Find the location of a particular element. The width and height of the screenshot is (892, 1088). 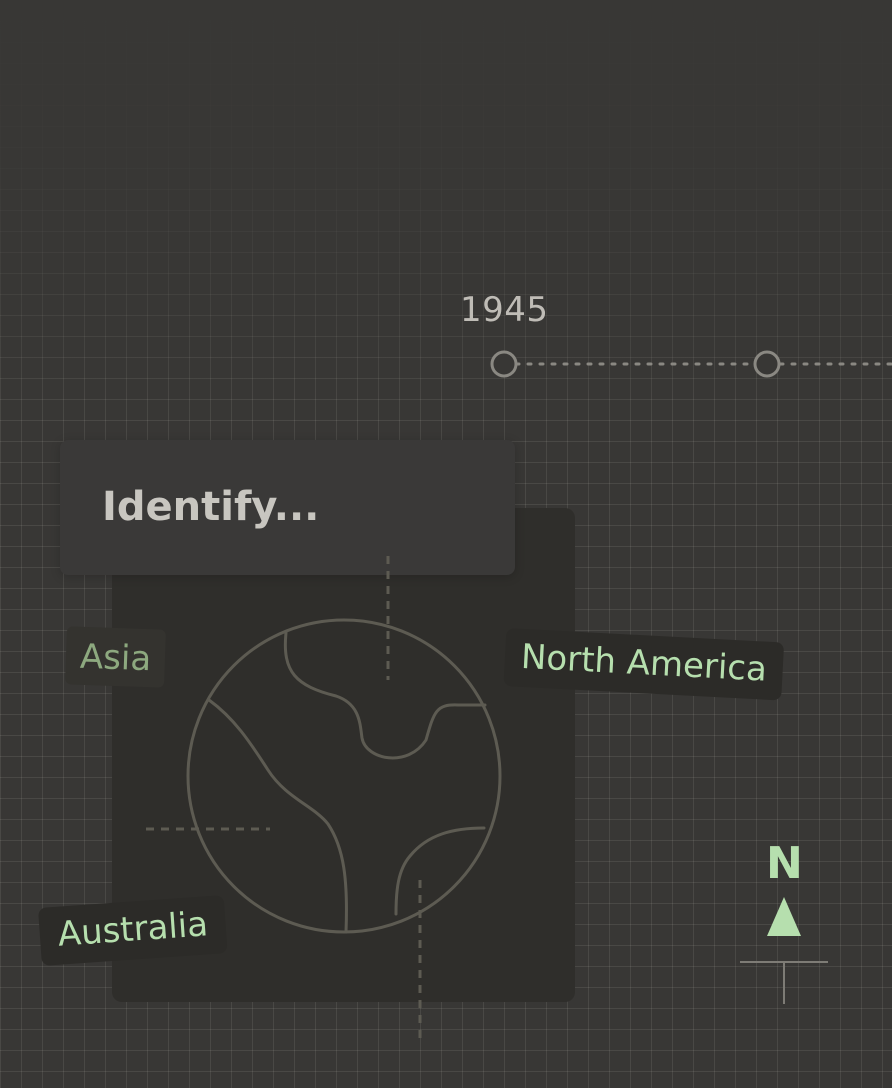

map-label-asia: Asia is located at coordinates (116, 657).